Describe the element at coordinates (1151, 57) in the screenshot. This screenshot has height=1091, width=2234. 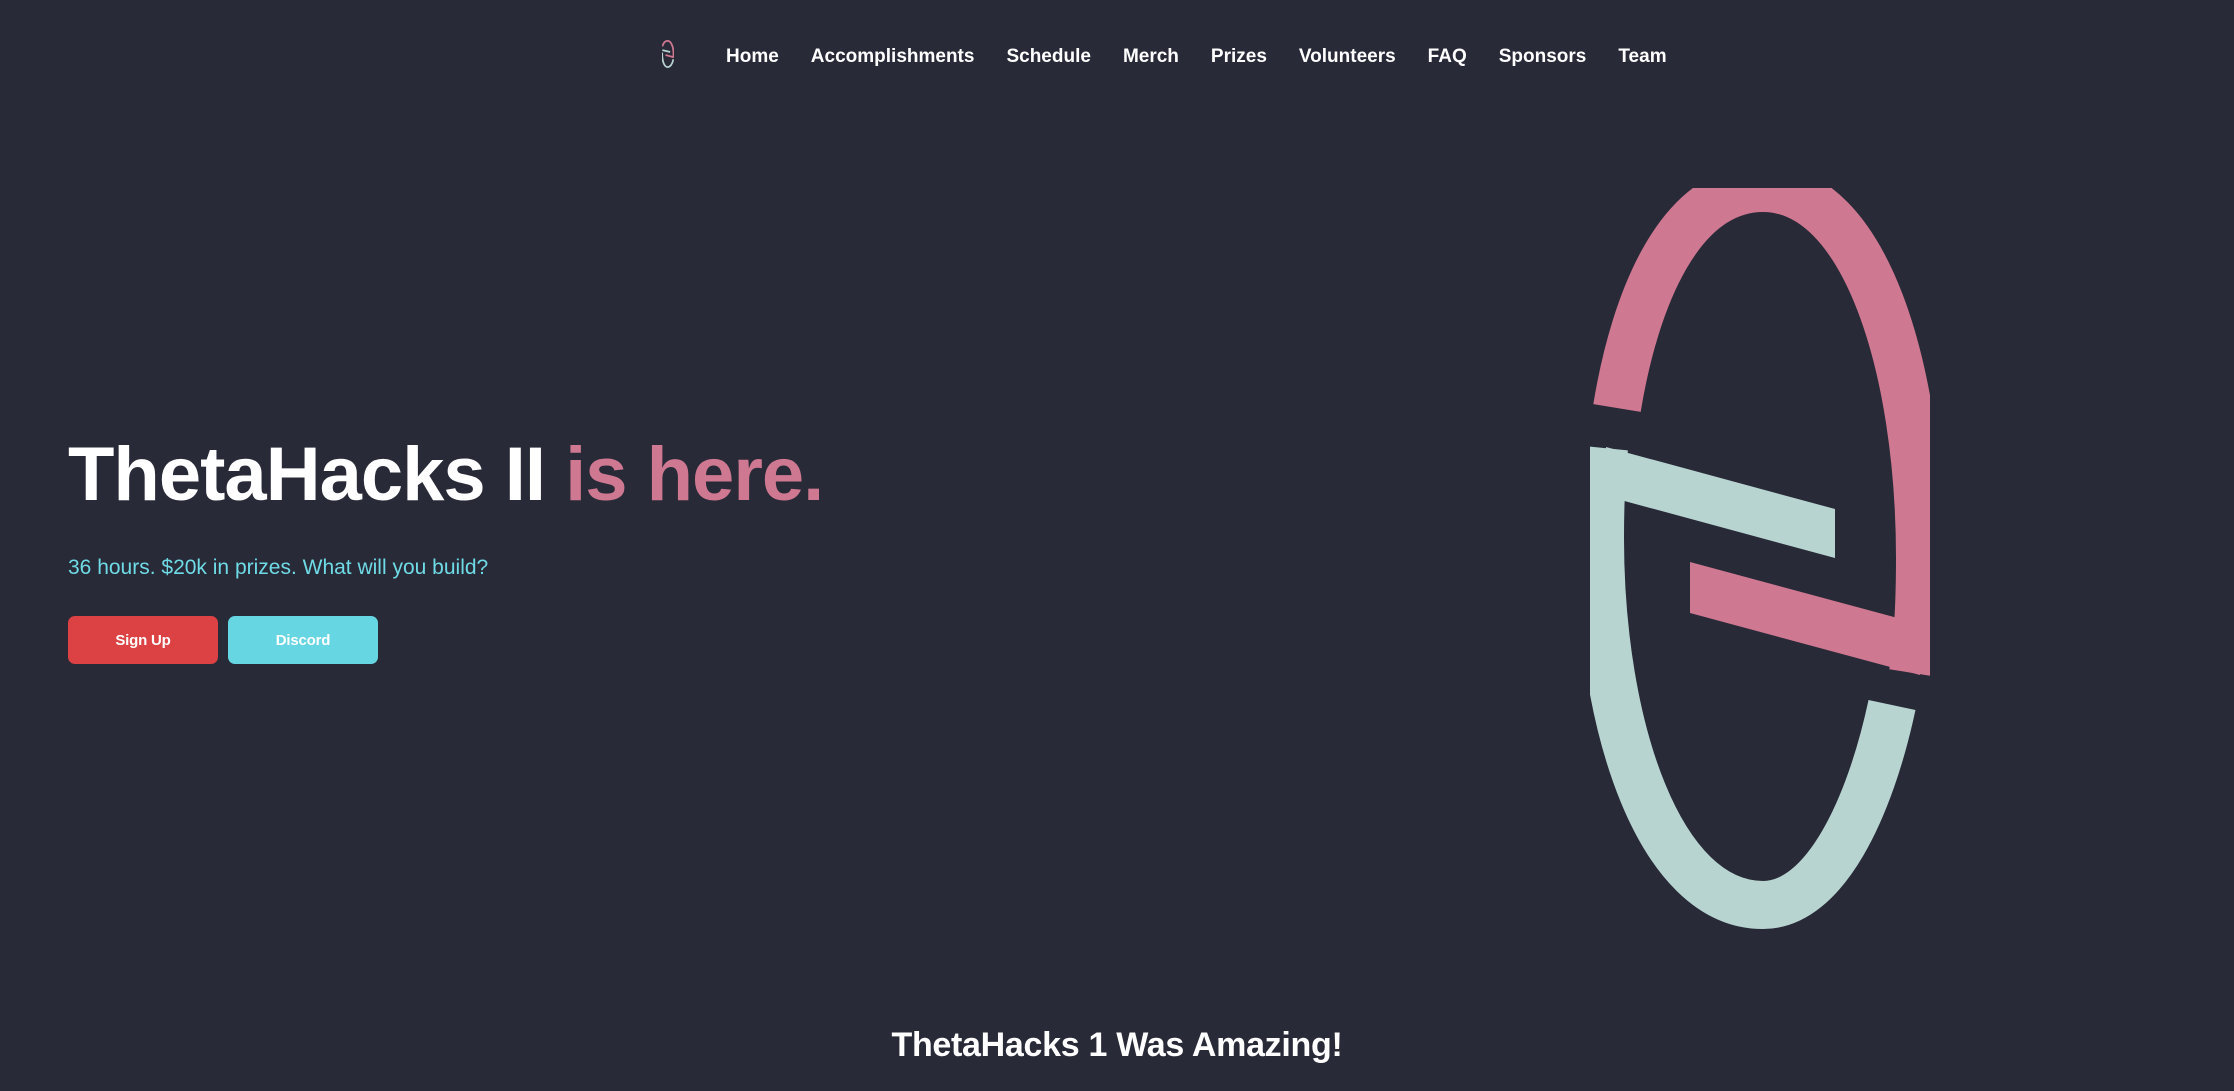
I see `nav-merch: Merch` at that location.